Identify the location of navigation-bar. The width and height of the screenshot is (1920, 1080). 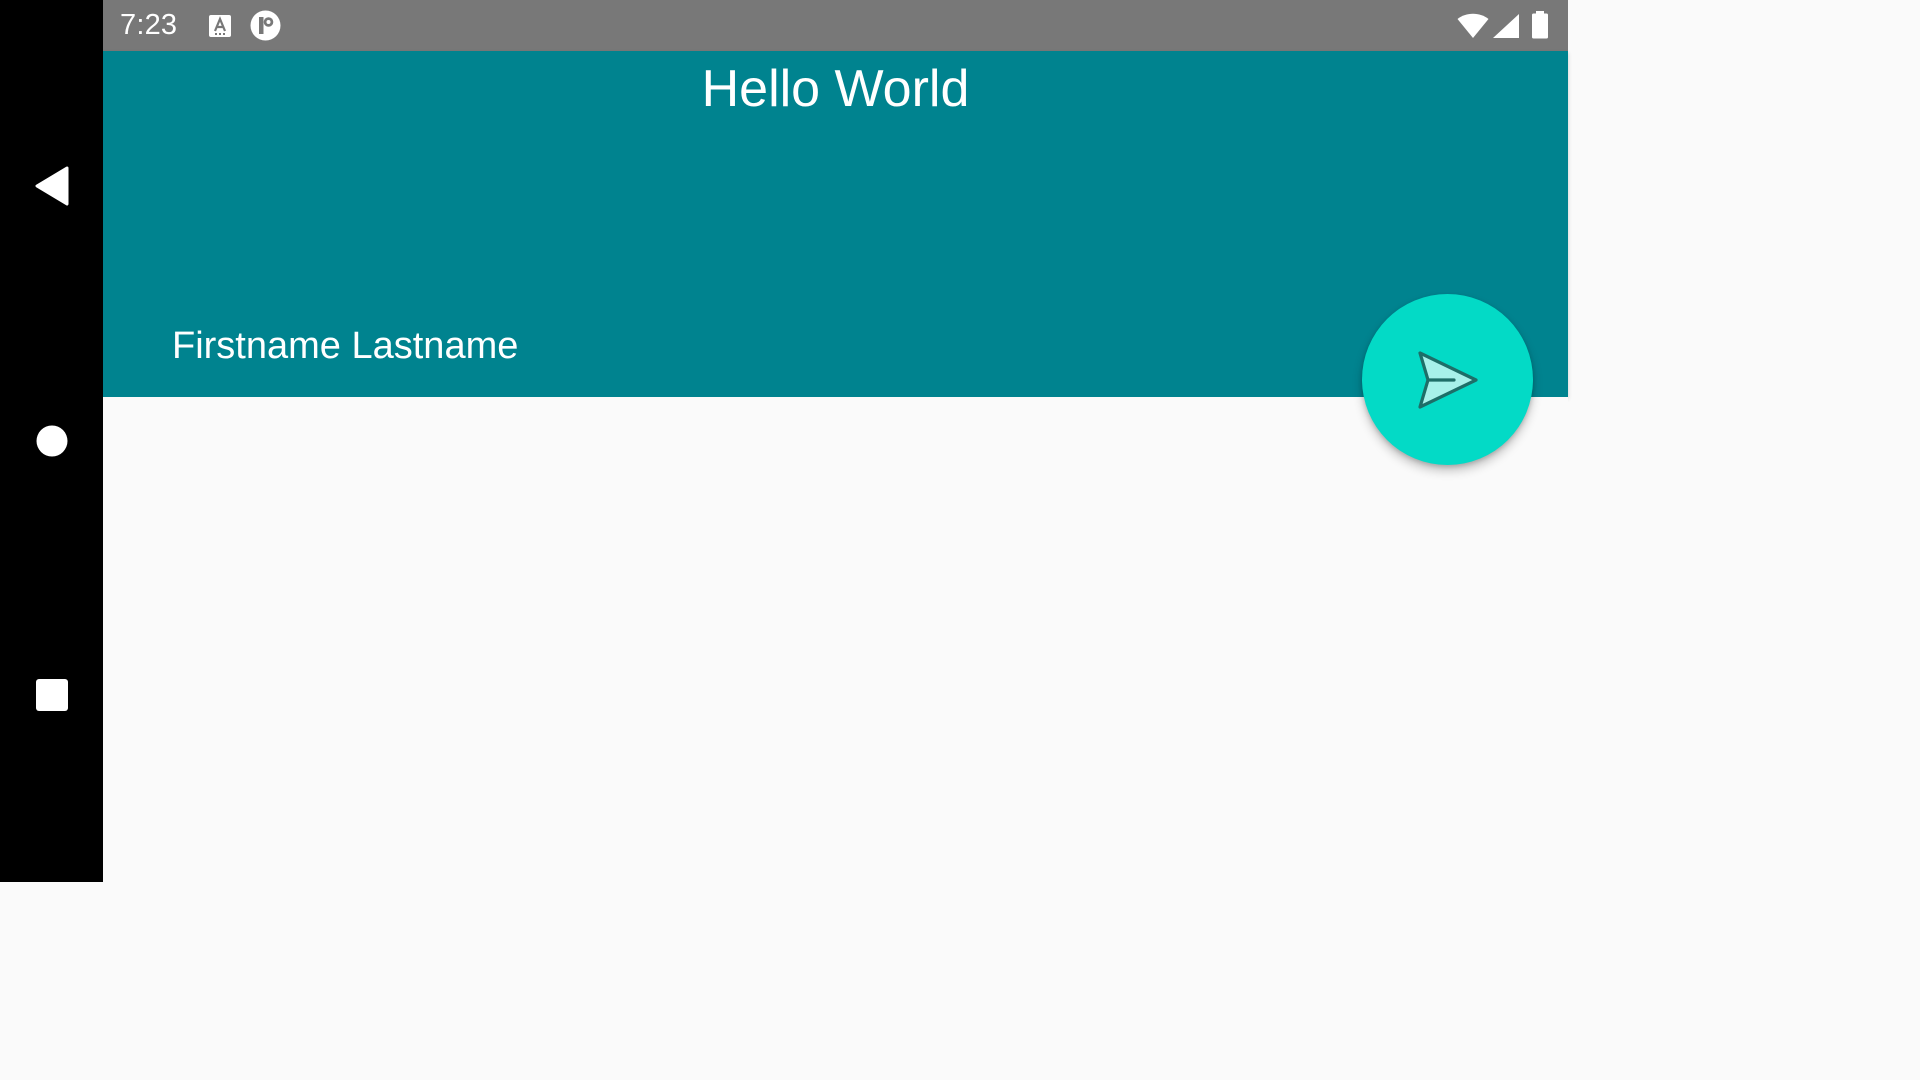
(51, 441).